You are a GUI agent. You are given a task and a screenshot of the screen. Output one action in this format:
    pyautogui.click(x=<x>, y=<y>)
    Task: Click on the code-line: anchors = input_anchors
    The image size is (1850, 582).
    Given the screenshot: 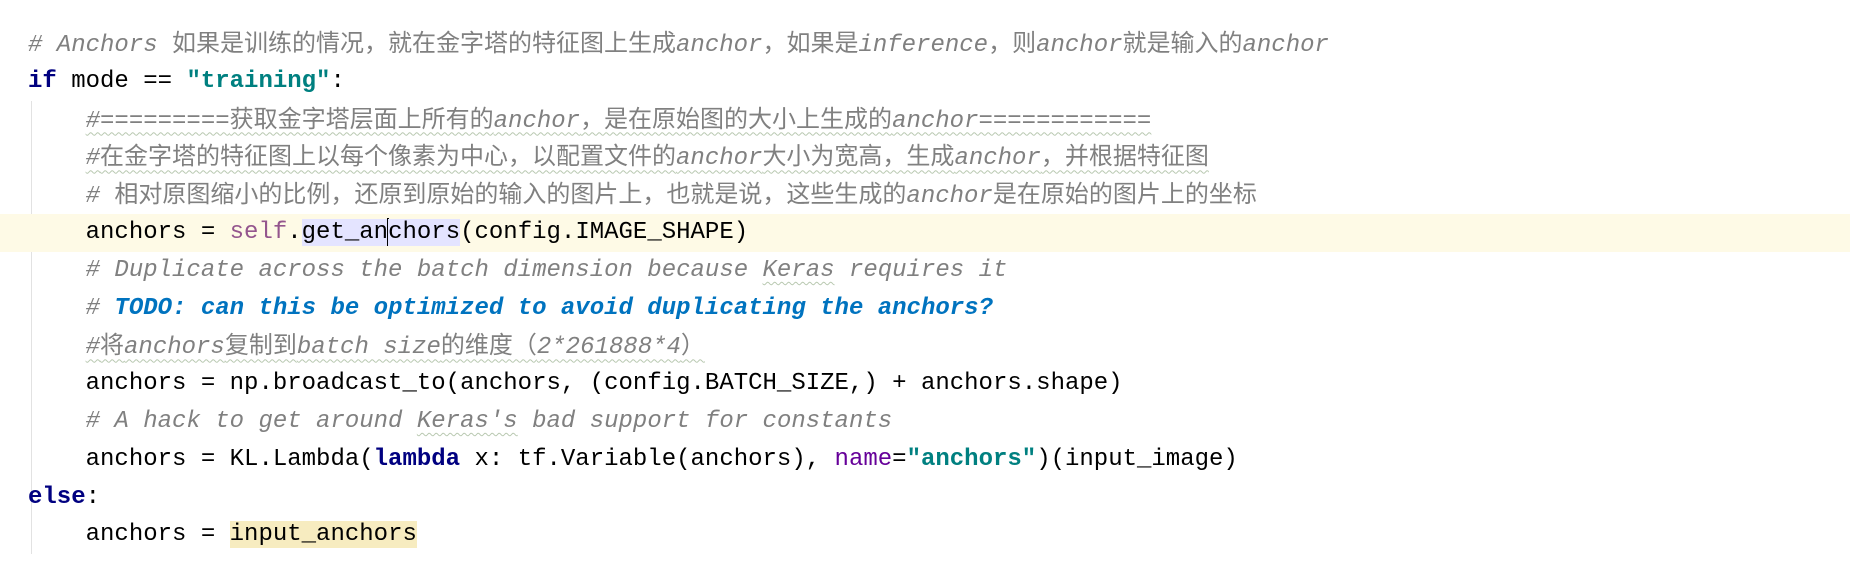 What is the action you would take?
    pyautogui.click(x=925, y=535)
    